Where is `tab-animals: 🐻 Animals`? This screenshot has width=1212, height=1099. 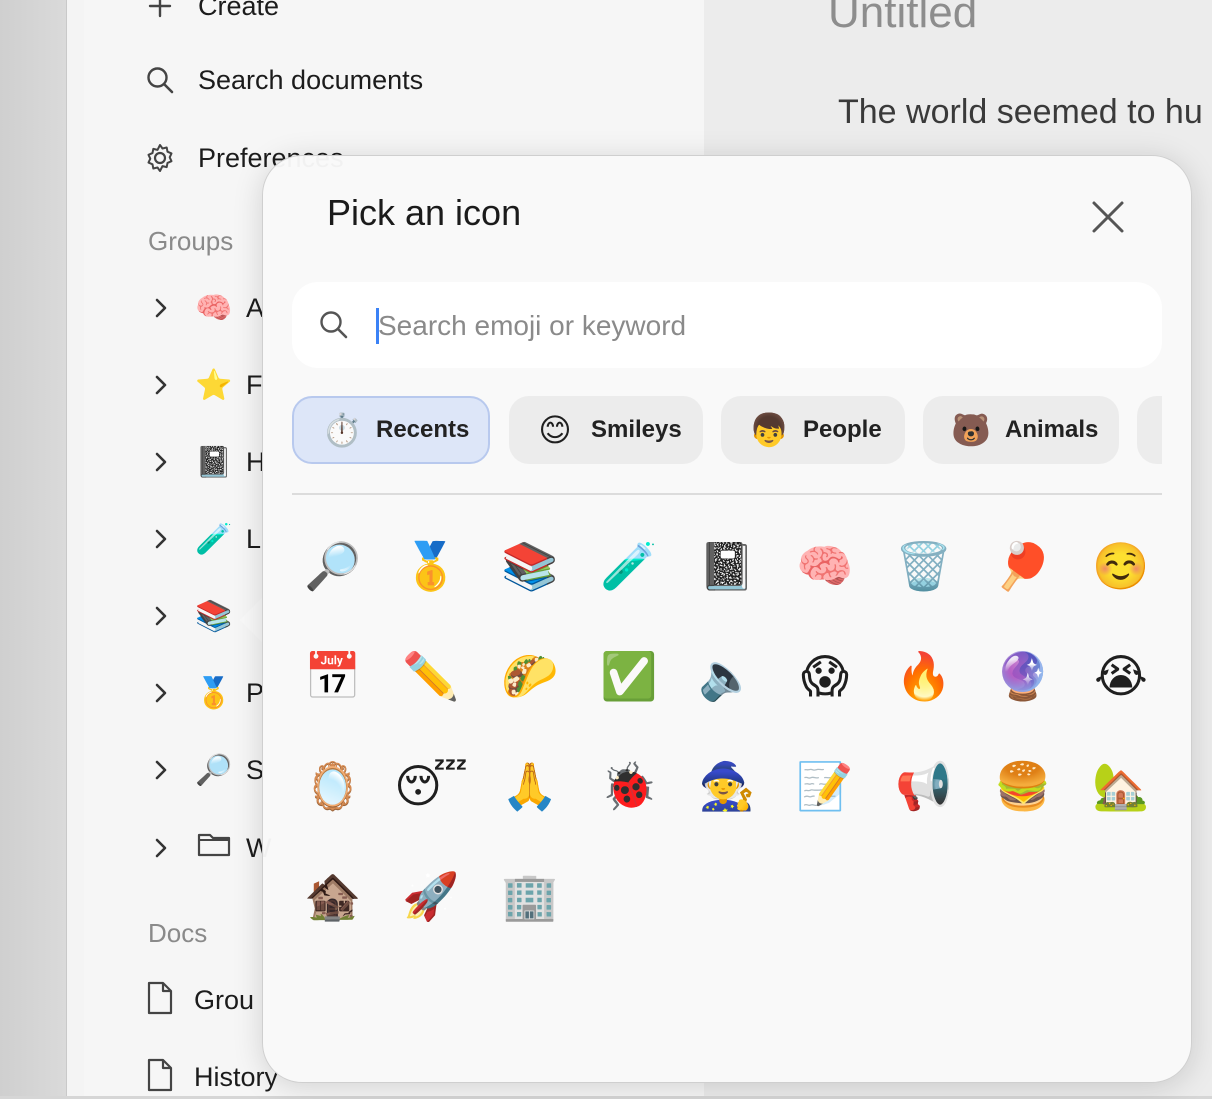 tab-animals: 🐻 Animals is located at coordinates (1021, 430).